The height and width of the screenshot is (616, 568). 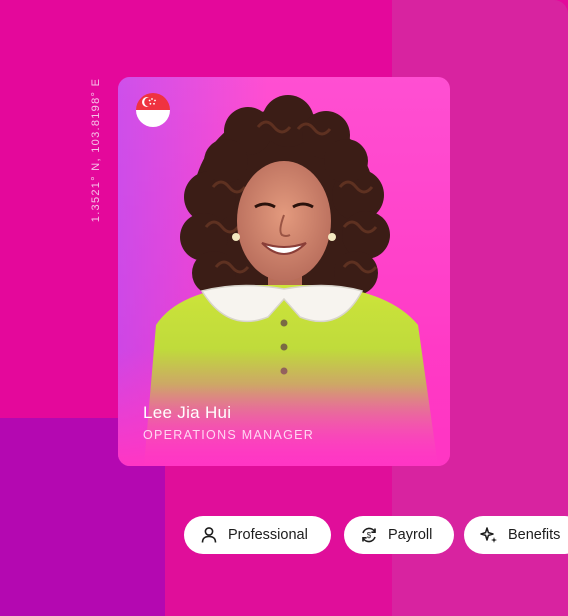 What do you see at coordinates (488, 535) in the screenshot?
I see `sparkle-icon` at bounding box center [488, 535].